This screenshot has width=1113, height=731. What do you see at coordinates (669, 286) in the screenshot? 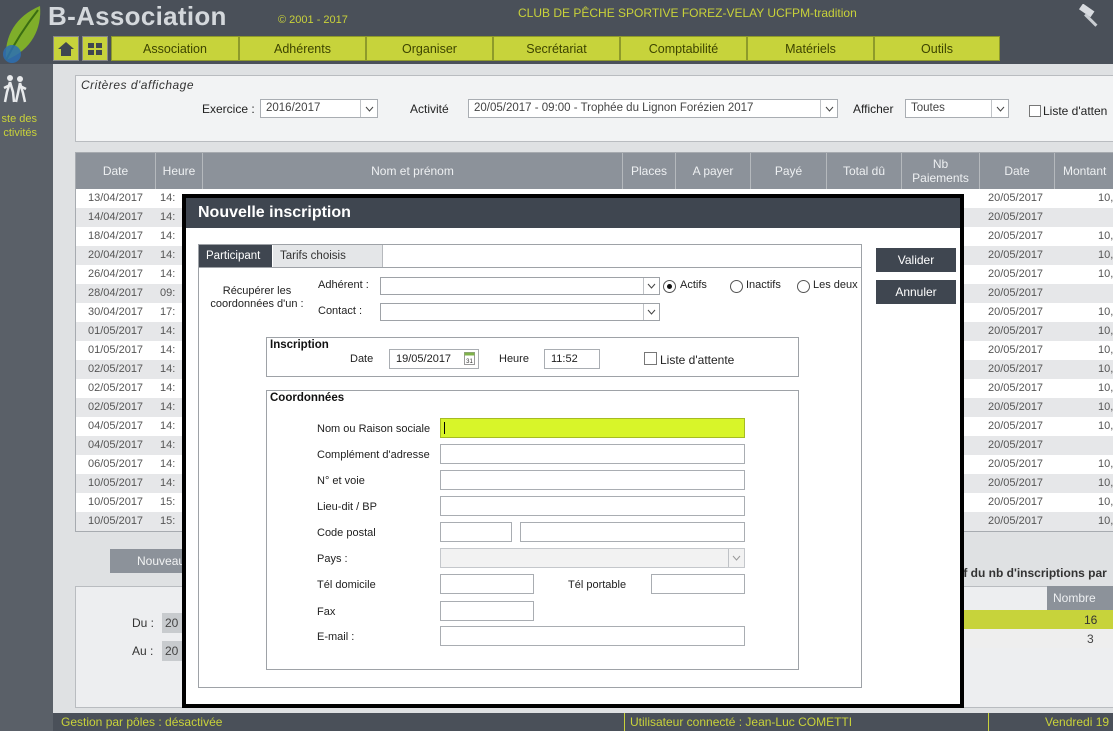
I see `radio-actifs` at bounding box center [669, 286].